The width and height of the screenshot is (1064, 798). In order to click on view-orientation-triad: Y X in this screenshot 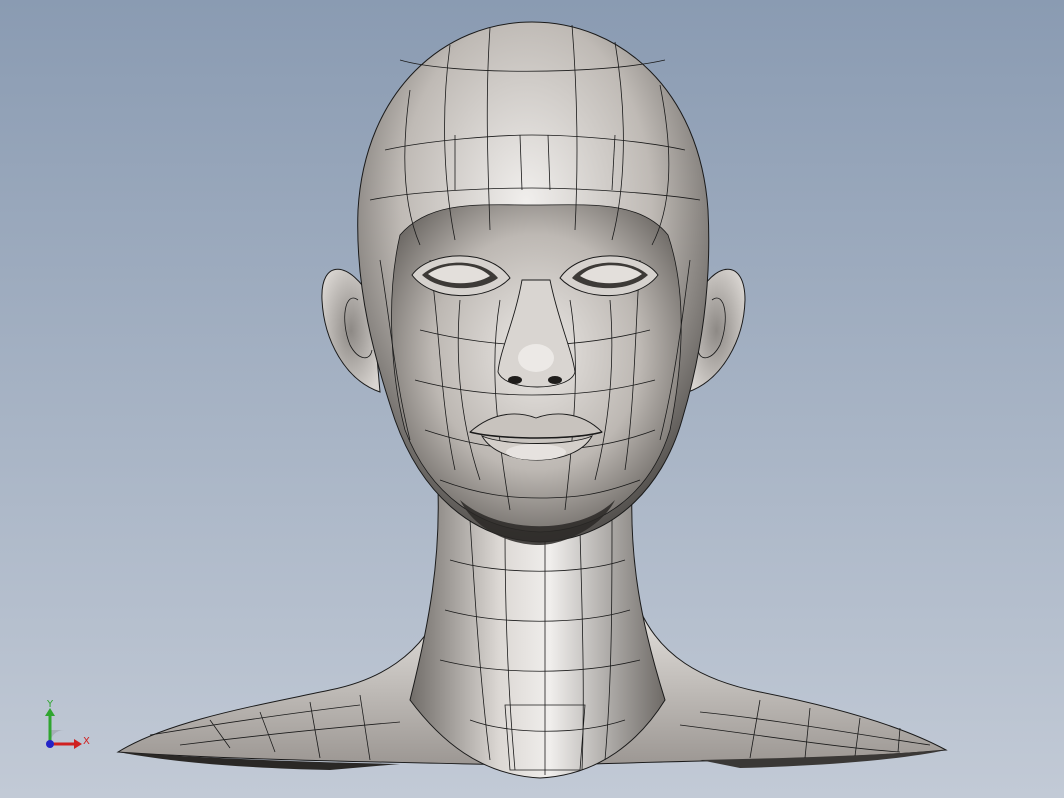, I will do `click(70, 728)`.